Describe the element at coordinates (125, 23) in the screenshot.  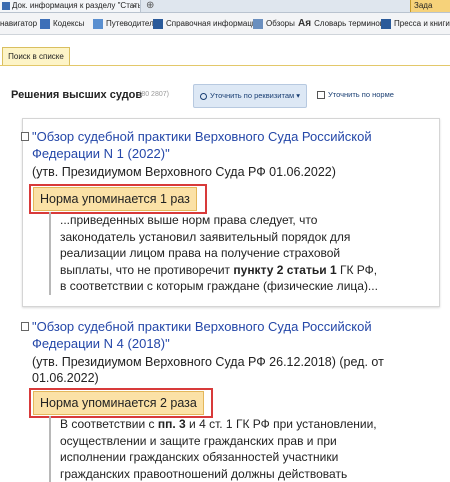
I see `toolbar-item-guides: Путеводители` at that location.